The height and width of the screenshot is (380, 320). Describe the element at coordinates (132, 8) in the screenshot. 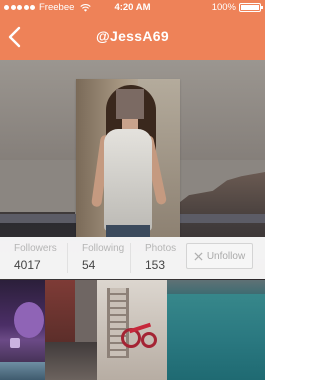

I see `status-bar: Freebee 4:20 AM 100%` at that location.